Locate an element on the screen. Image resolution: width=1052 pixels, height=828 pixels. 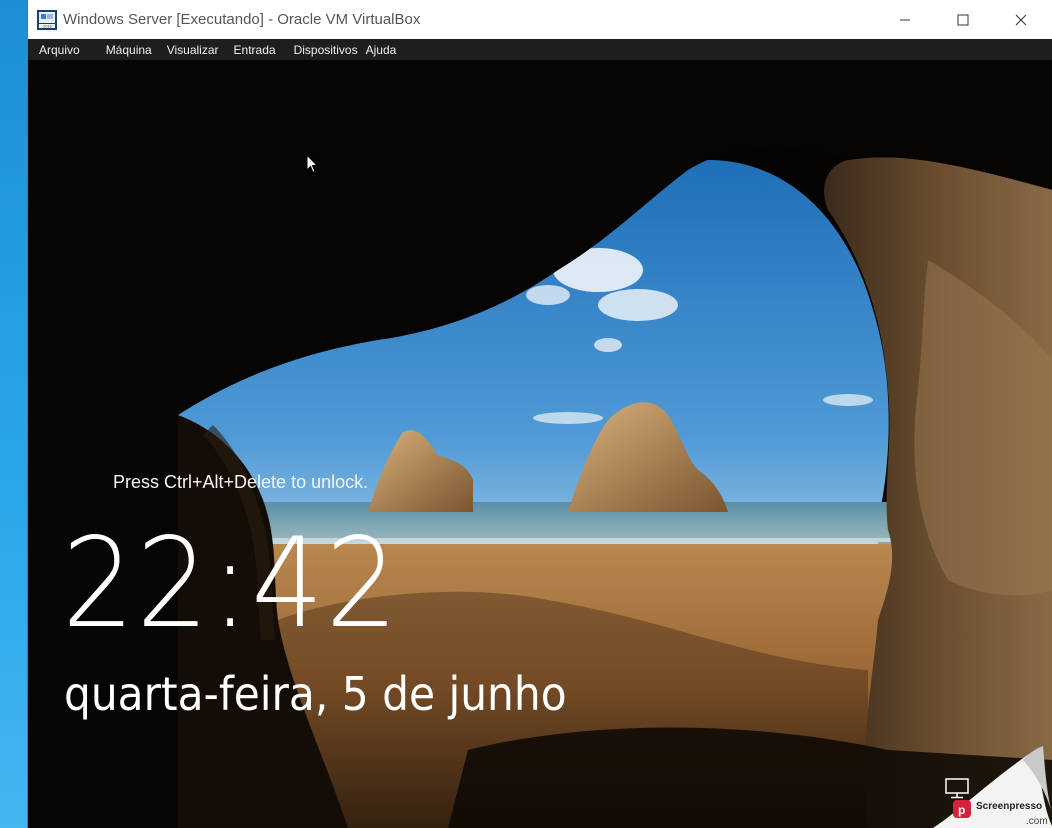
close-icon is located at coordinates (1021, 19).